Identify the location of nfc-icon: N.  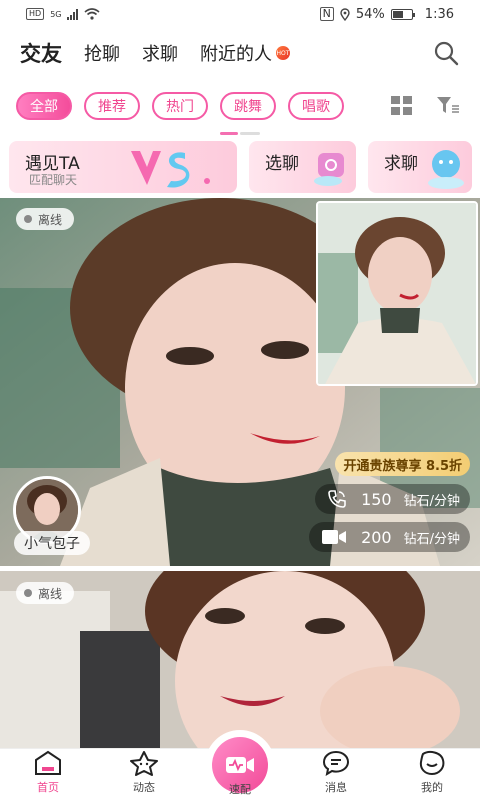
(326, 14).